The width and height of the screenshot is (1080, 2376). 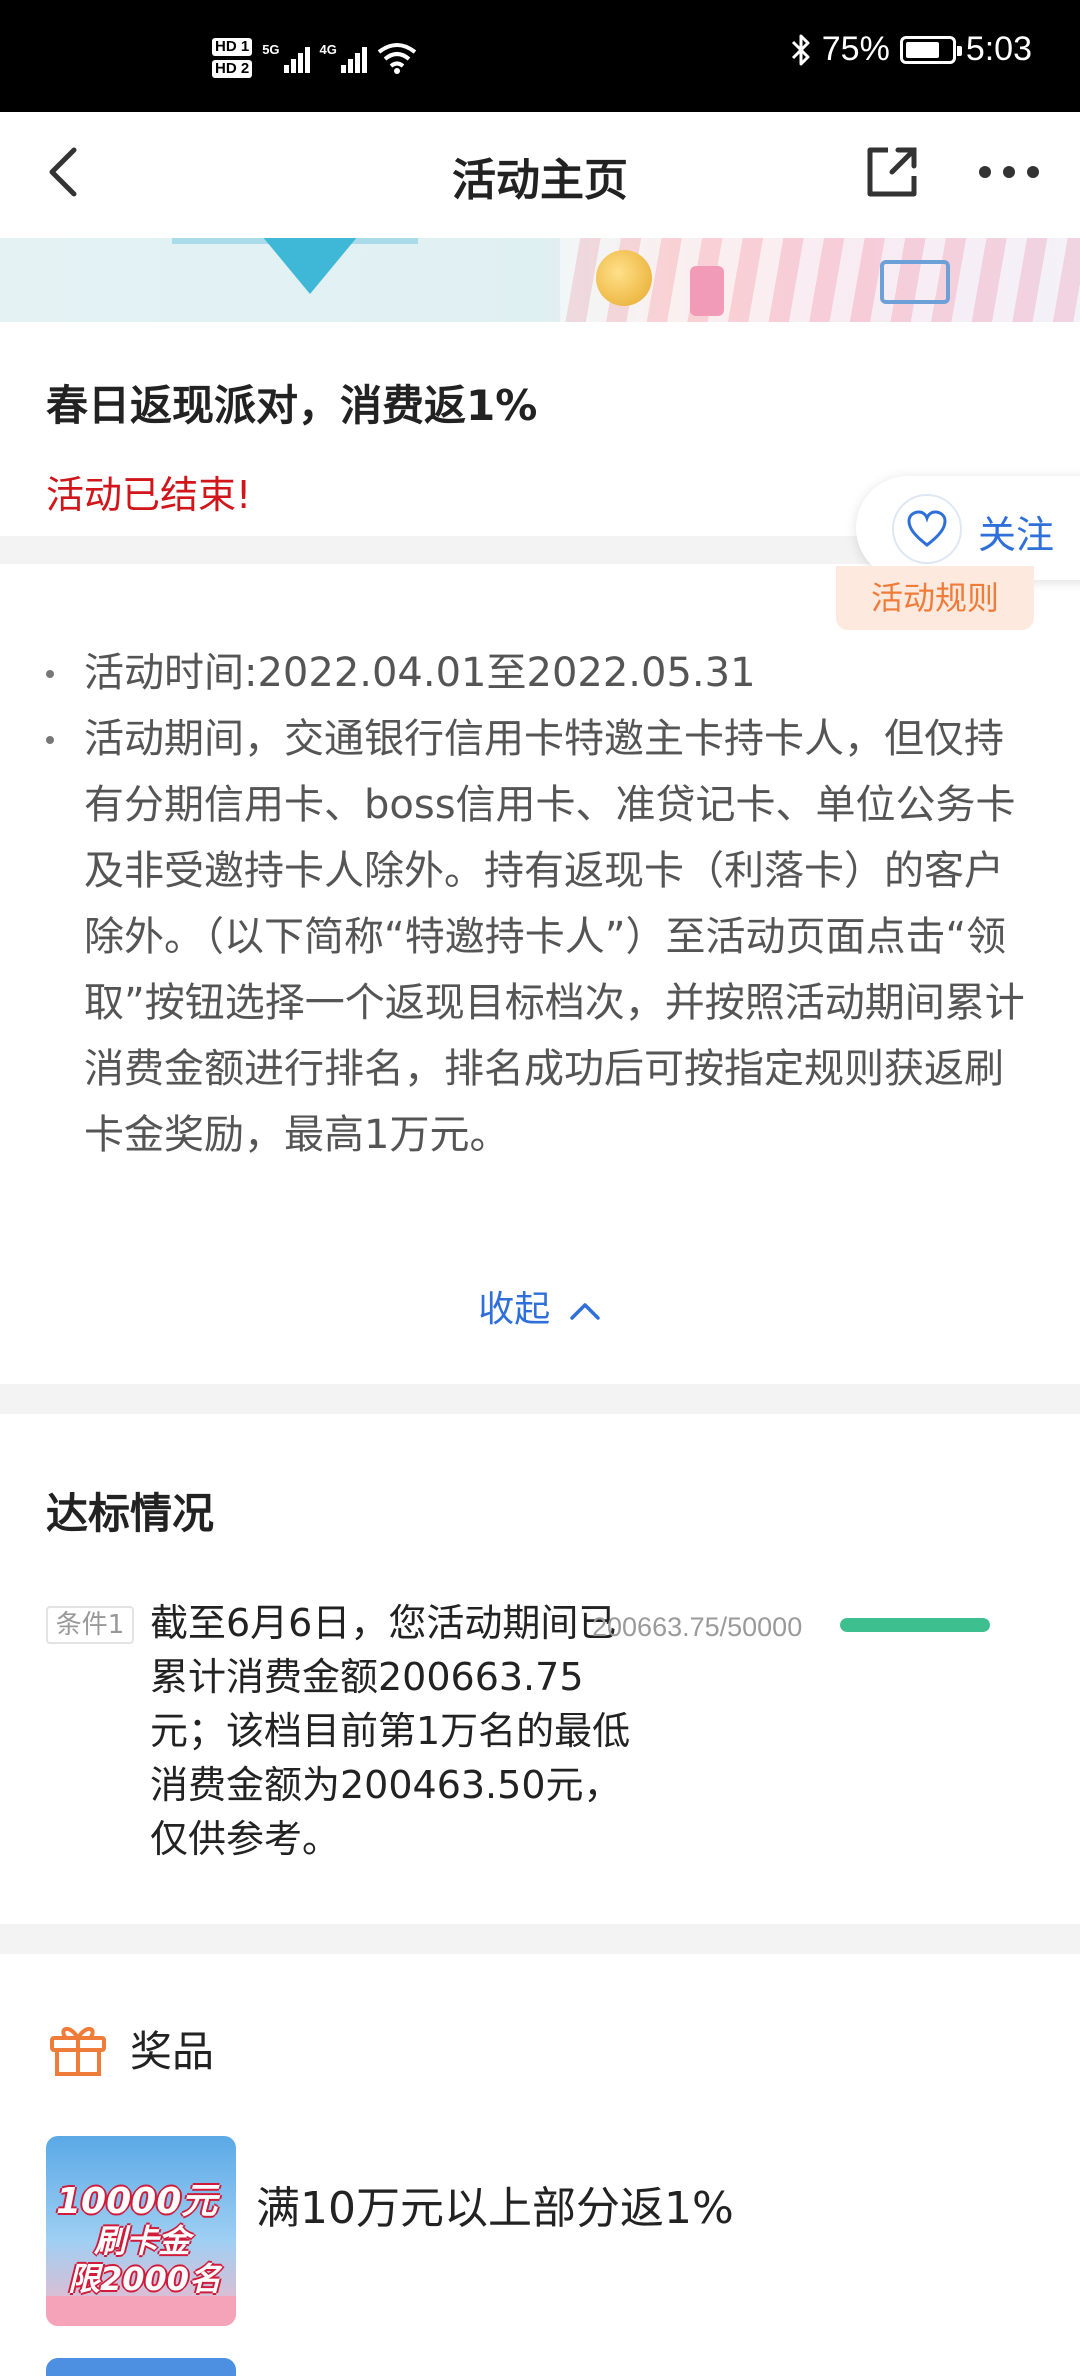 I want to click on follow-label: 关注, so click(x=1016, y=535).